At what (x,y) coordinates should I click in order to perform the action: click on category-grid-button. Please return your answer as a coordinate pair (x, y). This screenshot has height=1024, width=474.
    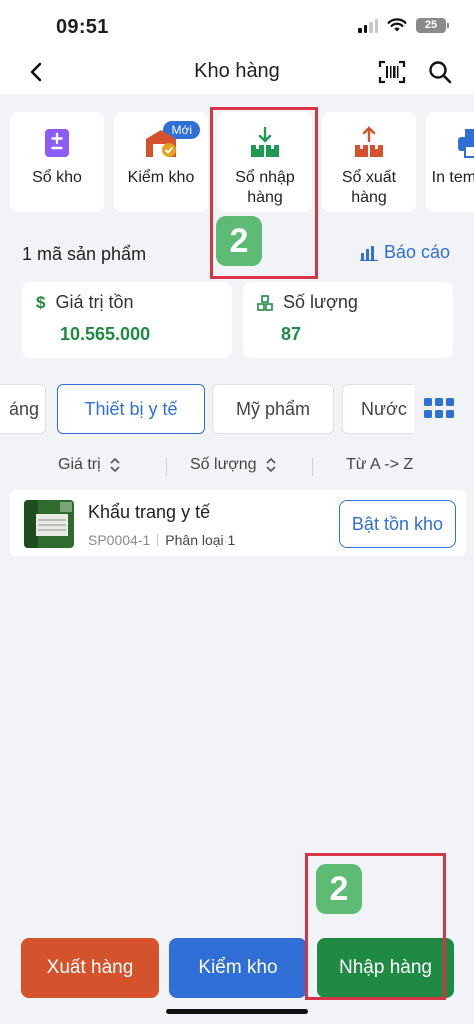
    Looking at the image, I should click on (439, 409).